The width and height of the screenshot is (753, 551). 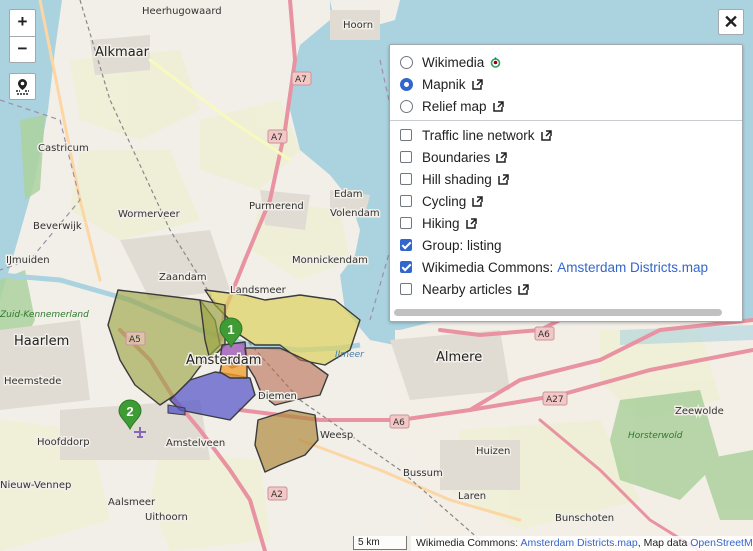 What do you see at coordinates (566, 179) in the screenshot?
I see `layer-option-hill-shading: Hill shading` at bounding box center [566, 179].